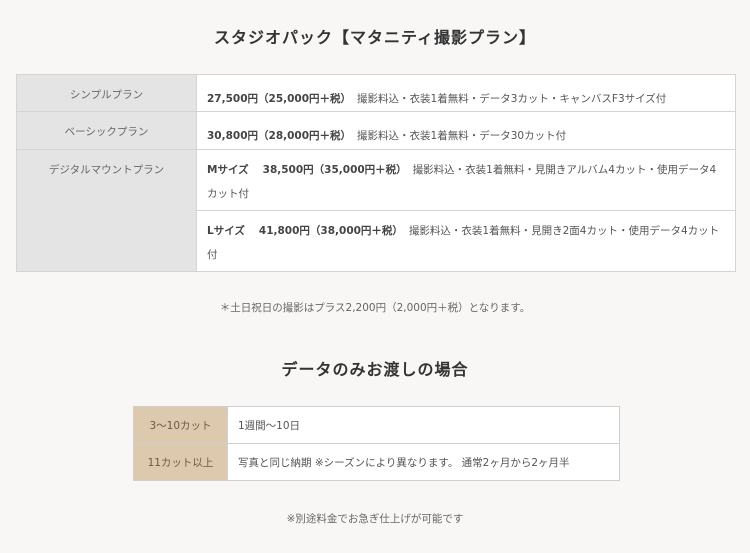 The width and height of the screenshot is (750, 553). I want to click on plan-price: 27,500円（25,000円＋税）, so click(279, 99).